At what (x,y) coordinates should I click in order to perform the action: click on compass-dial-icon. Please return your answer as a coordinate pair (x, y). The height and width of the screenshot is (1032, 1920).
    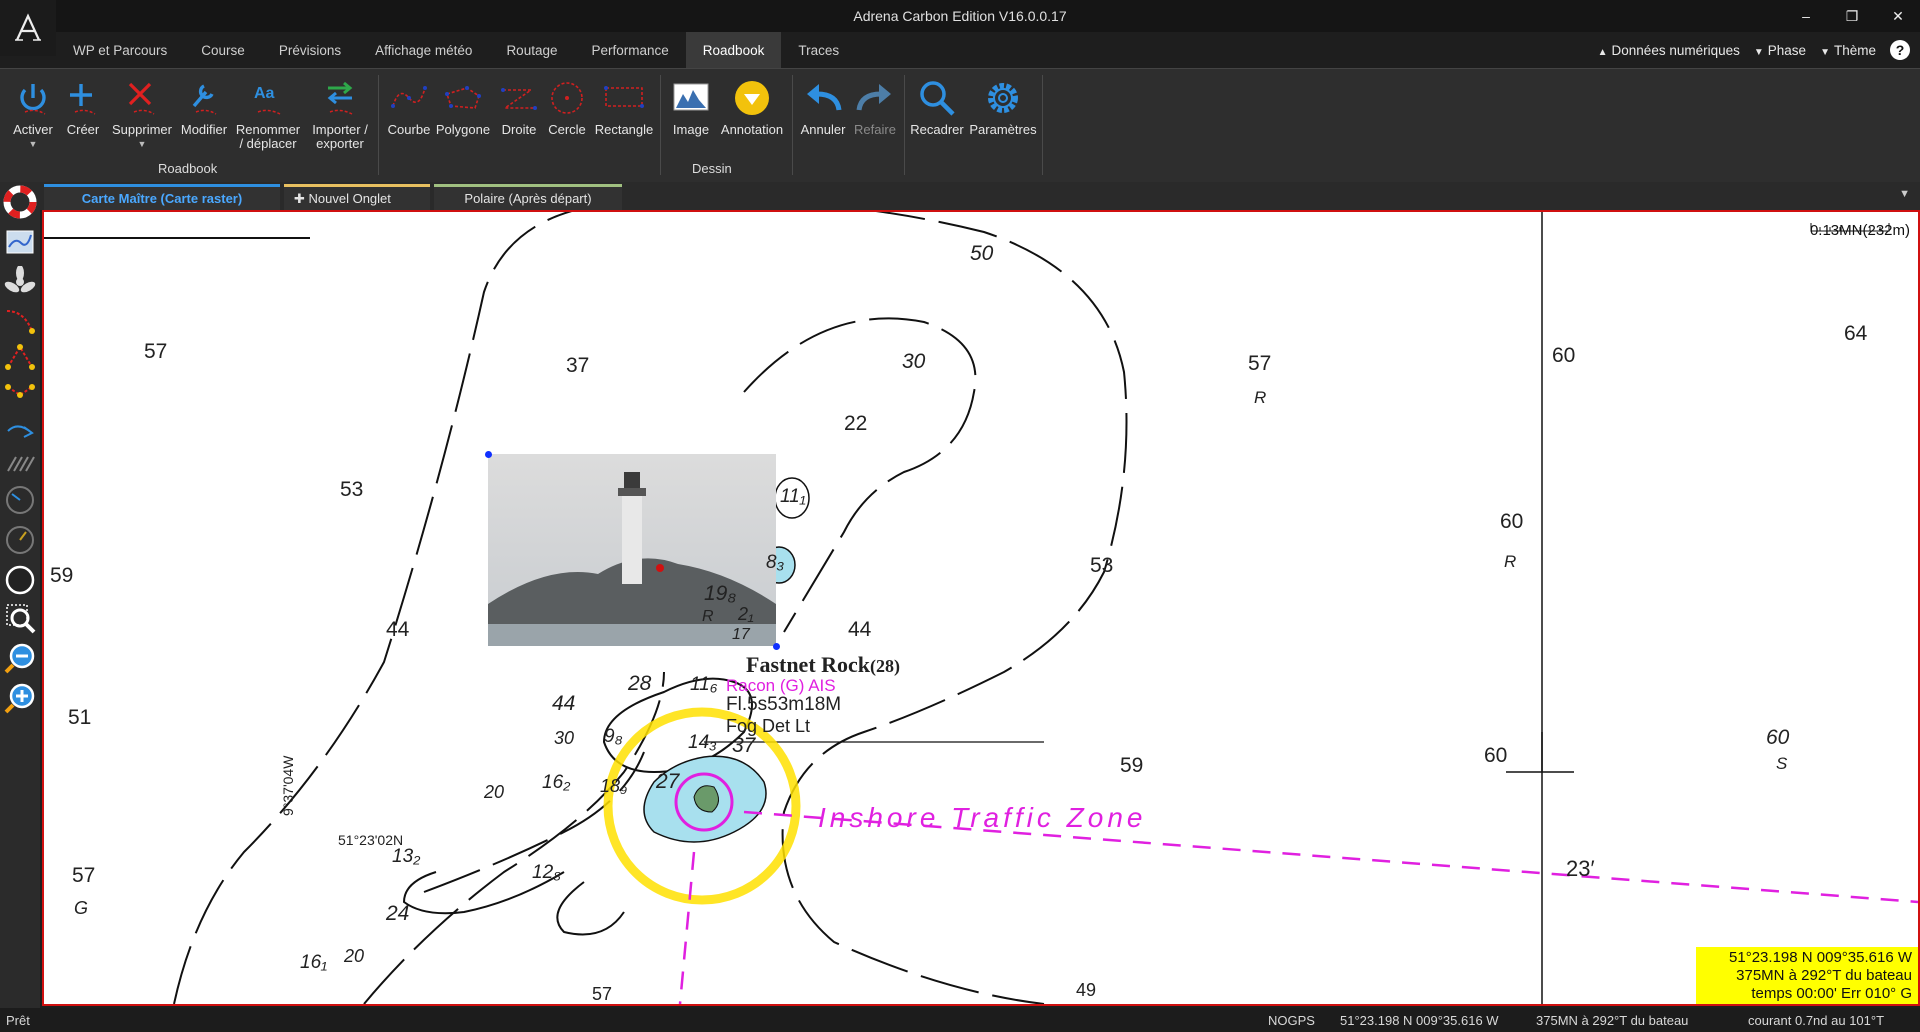
    Looking at the image, I should click on (20, 500).